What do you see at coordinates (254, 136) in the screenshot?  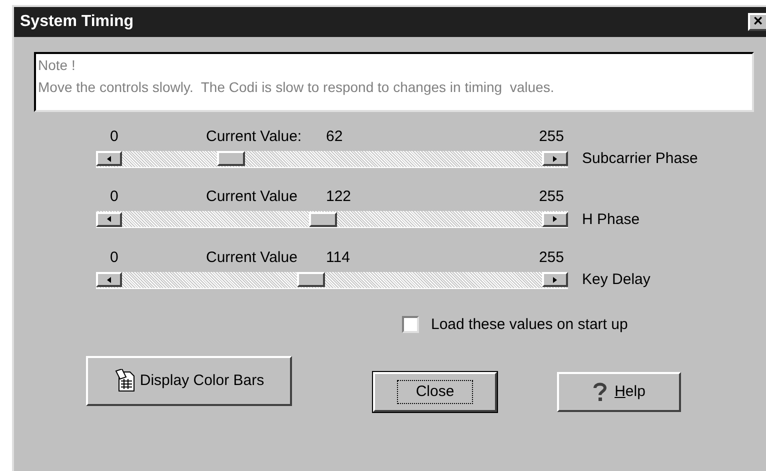 I see `current-value-label: Current Value:` at bounding box center [254, 136].